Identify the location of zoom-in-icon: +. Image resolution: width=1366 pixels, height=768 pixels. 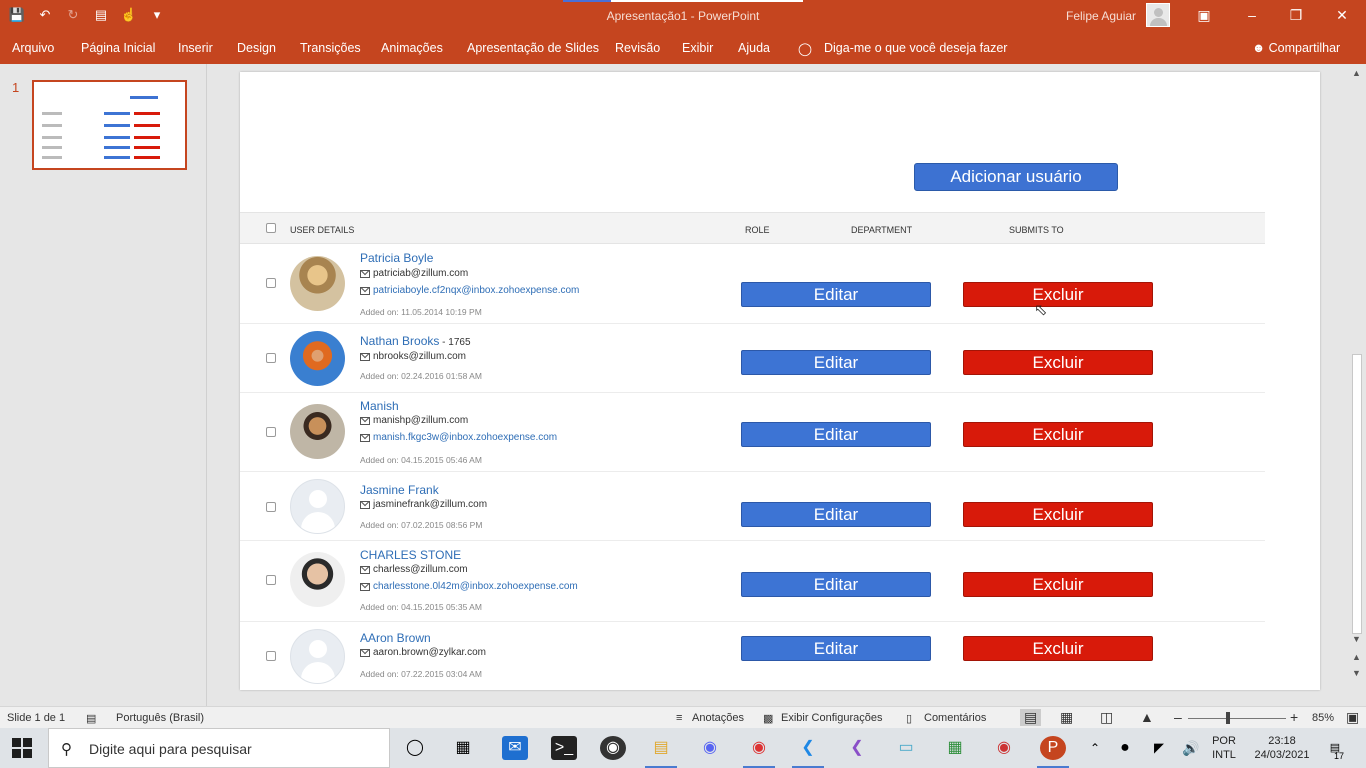
(1294, 717).